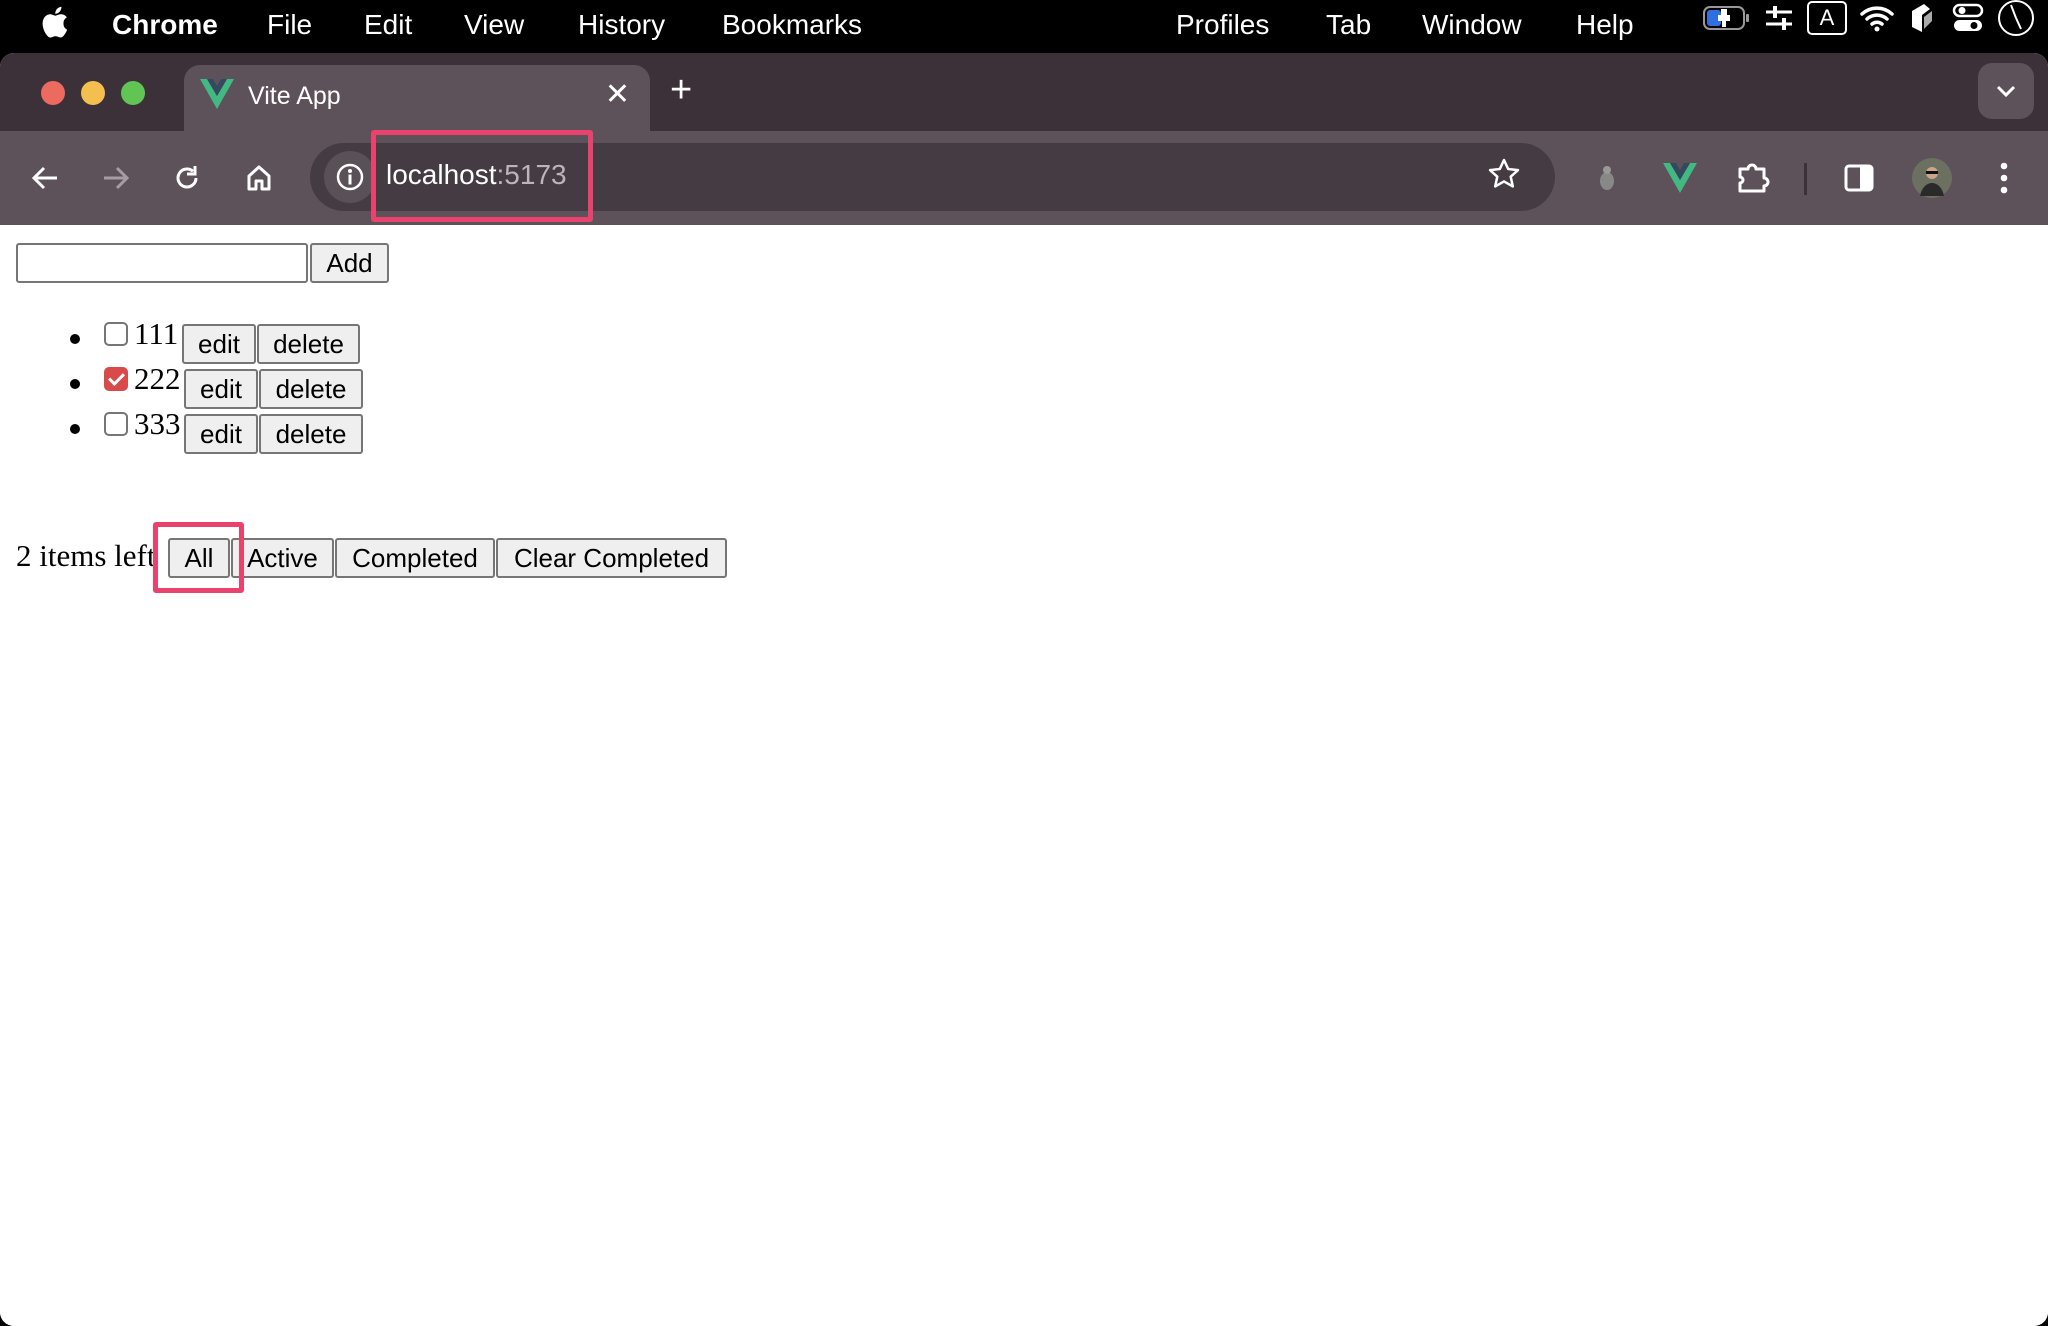  What do you see at coordinates (1680, 178) in the screenshot?
I see `vue-devtools-icon` at bounding box center [1680, 178].